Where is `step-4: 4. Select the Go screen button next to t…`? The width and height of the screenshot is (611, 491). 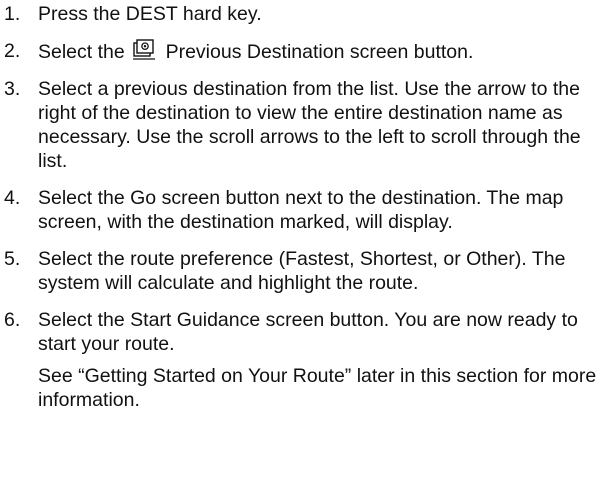
step-4: 4. Select the Go screen button next to t… is located at coordinates (305, 210).